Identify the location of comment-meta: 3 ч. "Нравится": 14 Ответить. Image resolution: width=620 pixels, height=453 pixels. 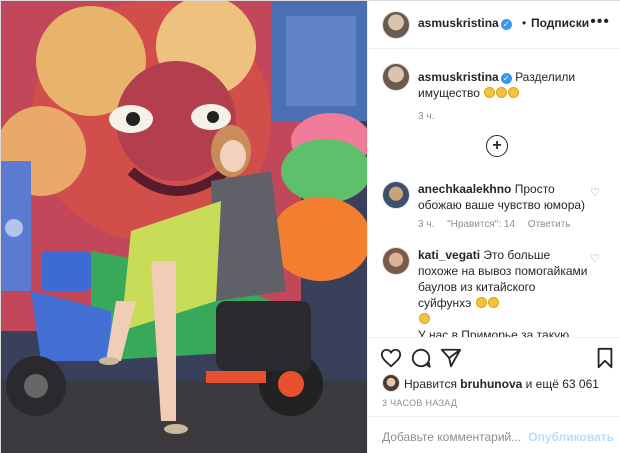
(499, 224).